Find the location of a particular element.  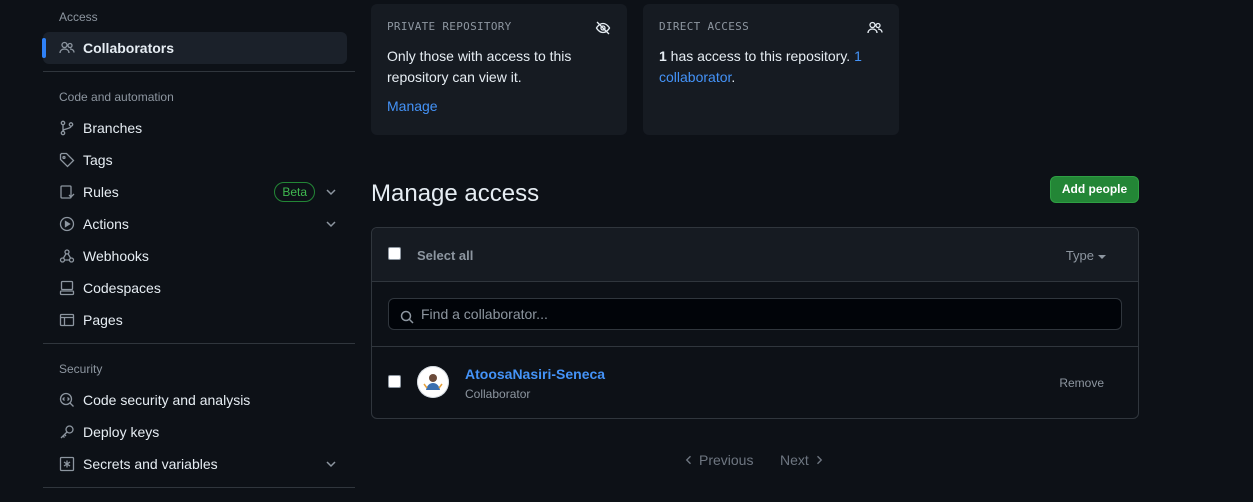

sidebar-item-label: Deploy keys is located at coordinates (121, 432).